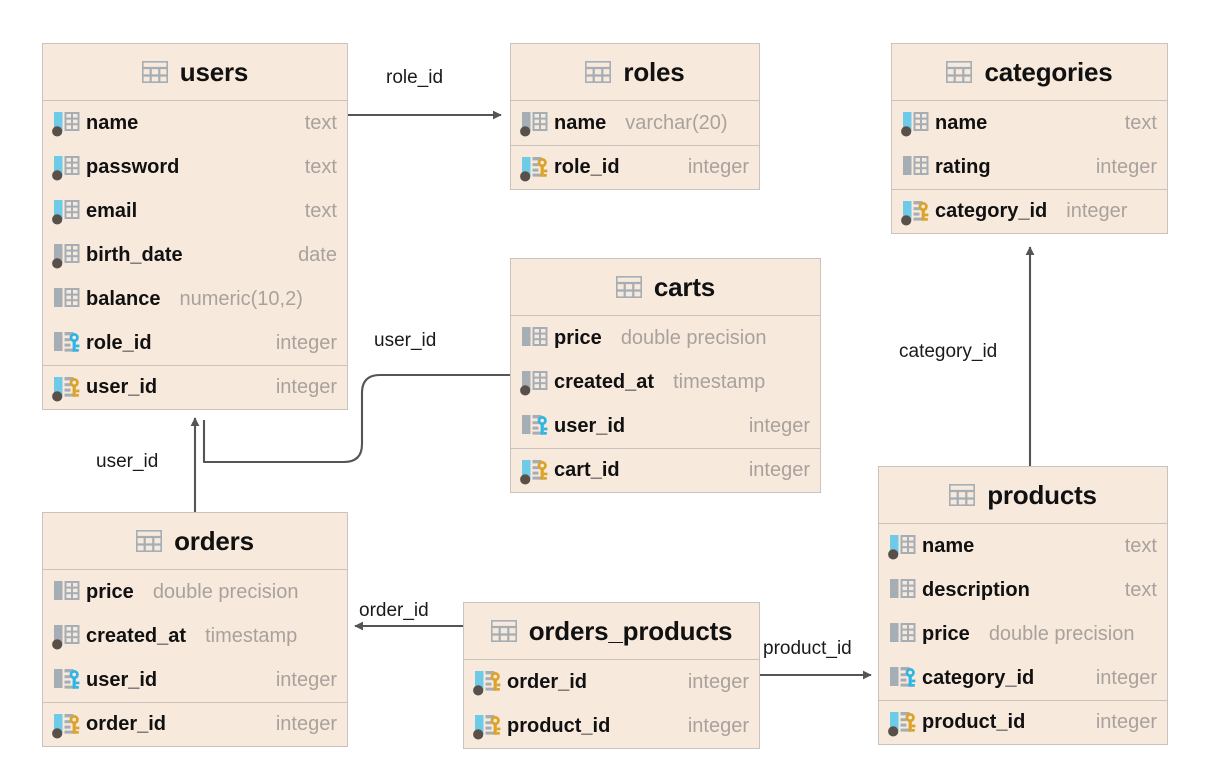 This screenshot has width=1220, height=780. I want to click on column-type: numeric(10,2), so click(241, 298).